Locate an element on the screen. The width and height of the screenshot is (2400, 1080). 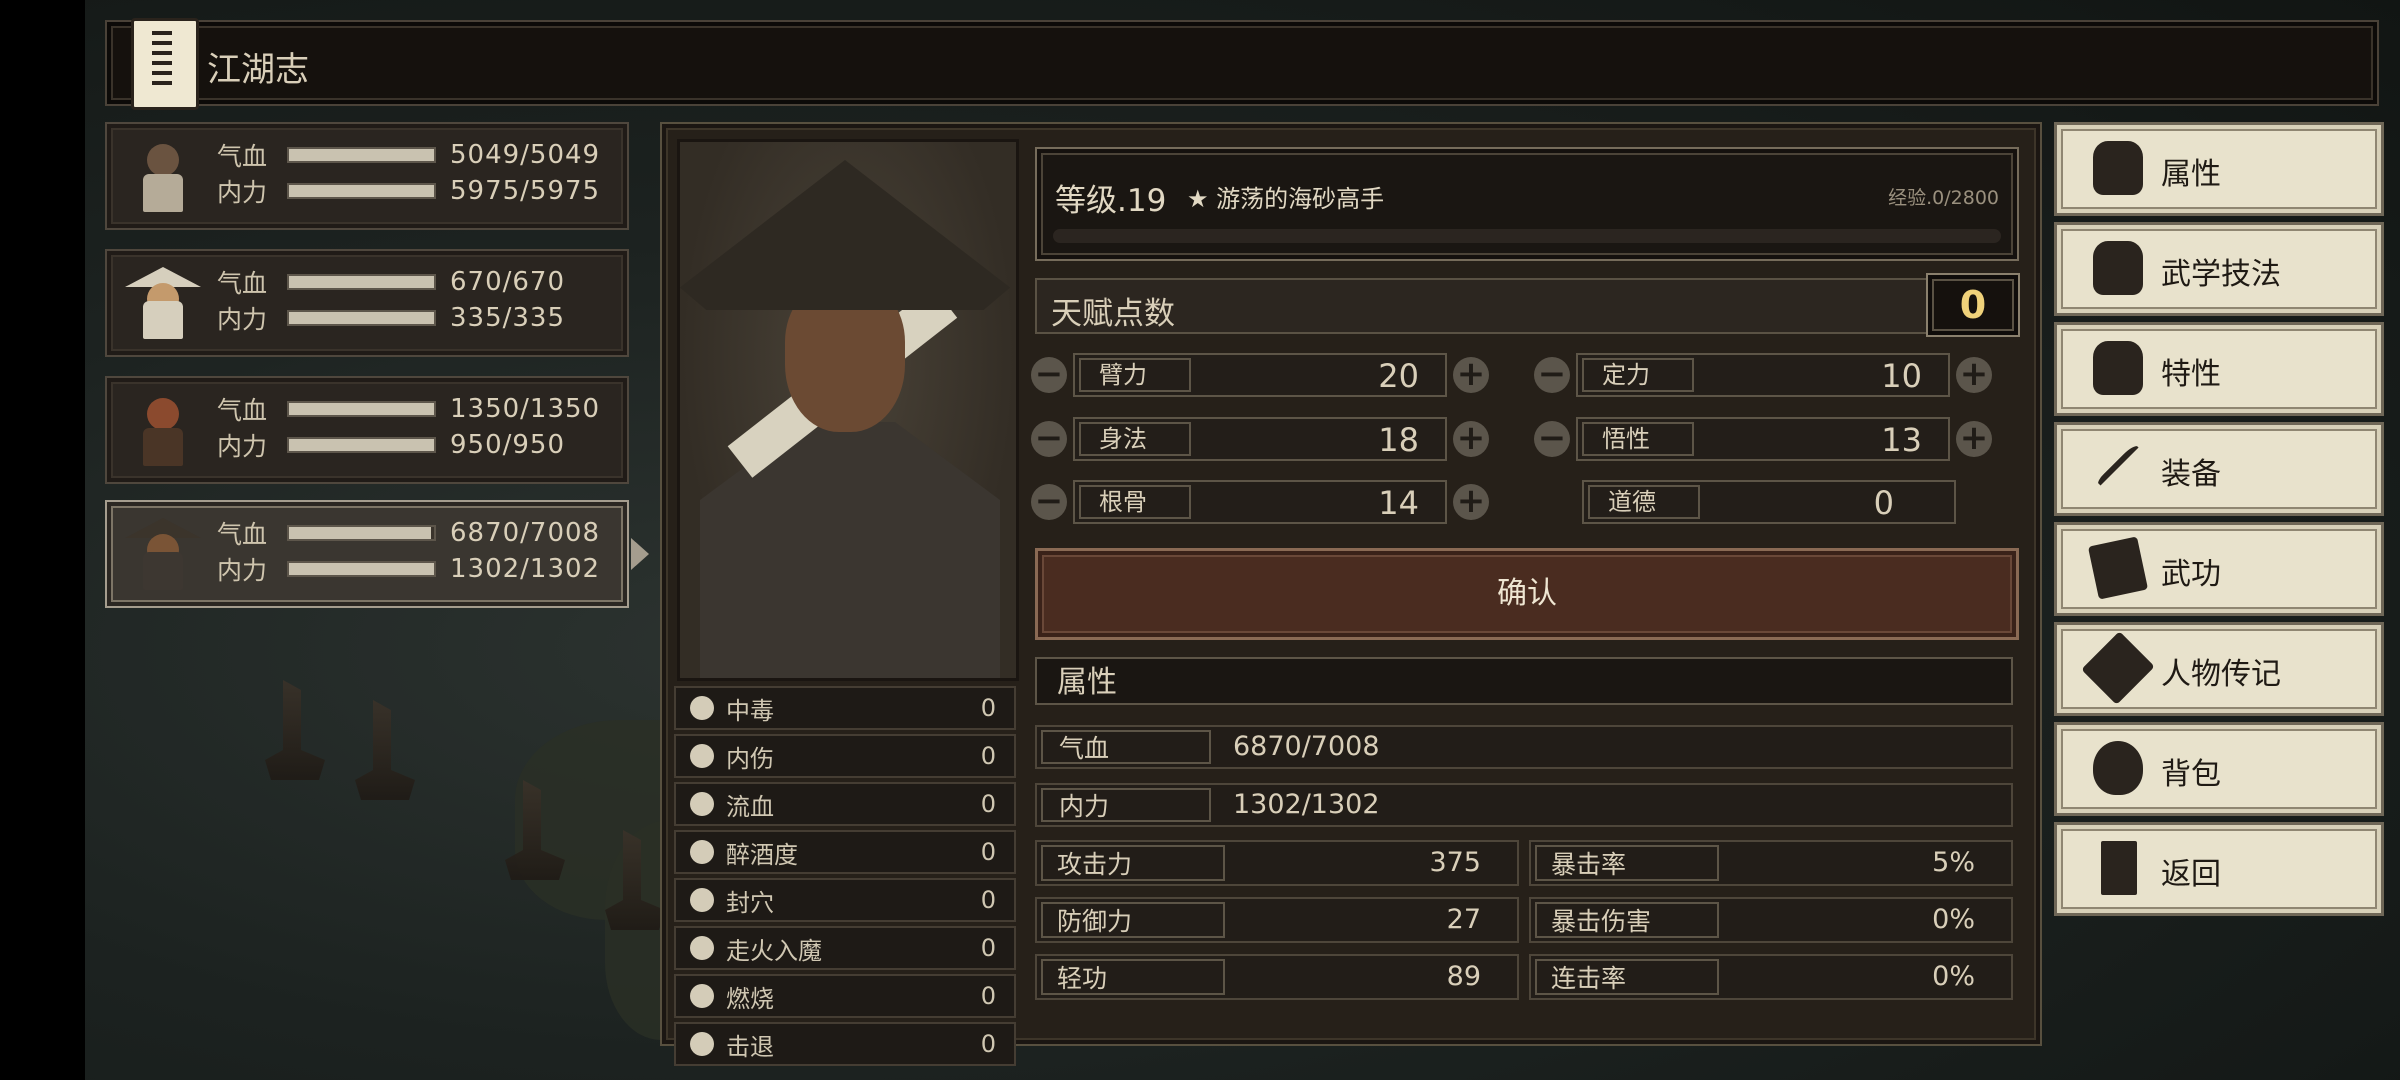
mp-value: 335/335 is located at coordinates (508, 318).